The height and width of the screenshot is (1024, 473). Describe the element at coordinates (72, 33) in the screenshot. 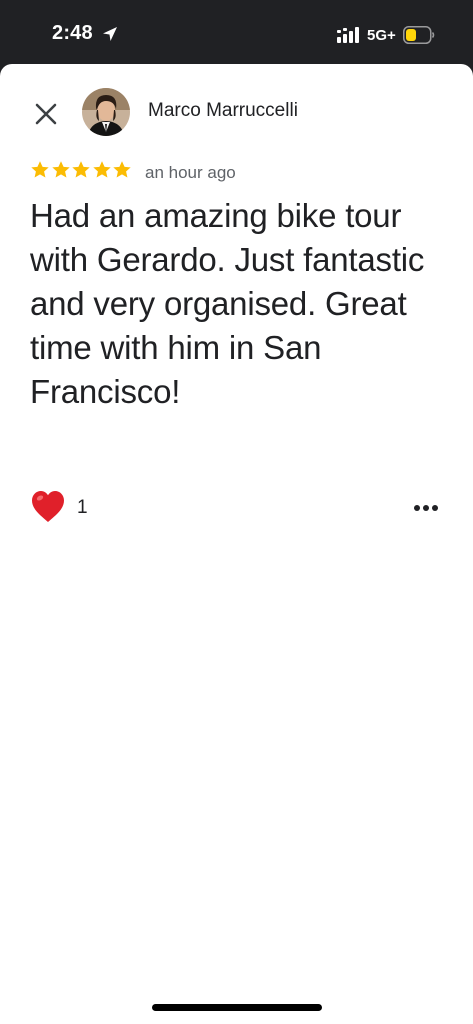

I see `status-time: 2:48` at that location.